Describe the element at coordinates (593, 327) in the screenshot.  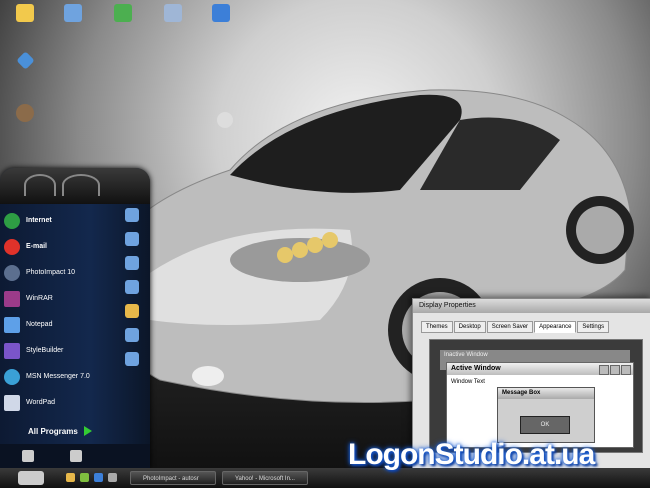
I see `tab-settings: Settings` at that location.